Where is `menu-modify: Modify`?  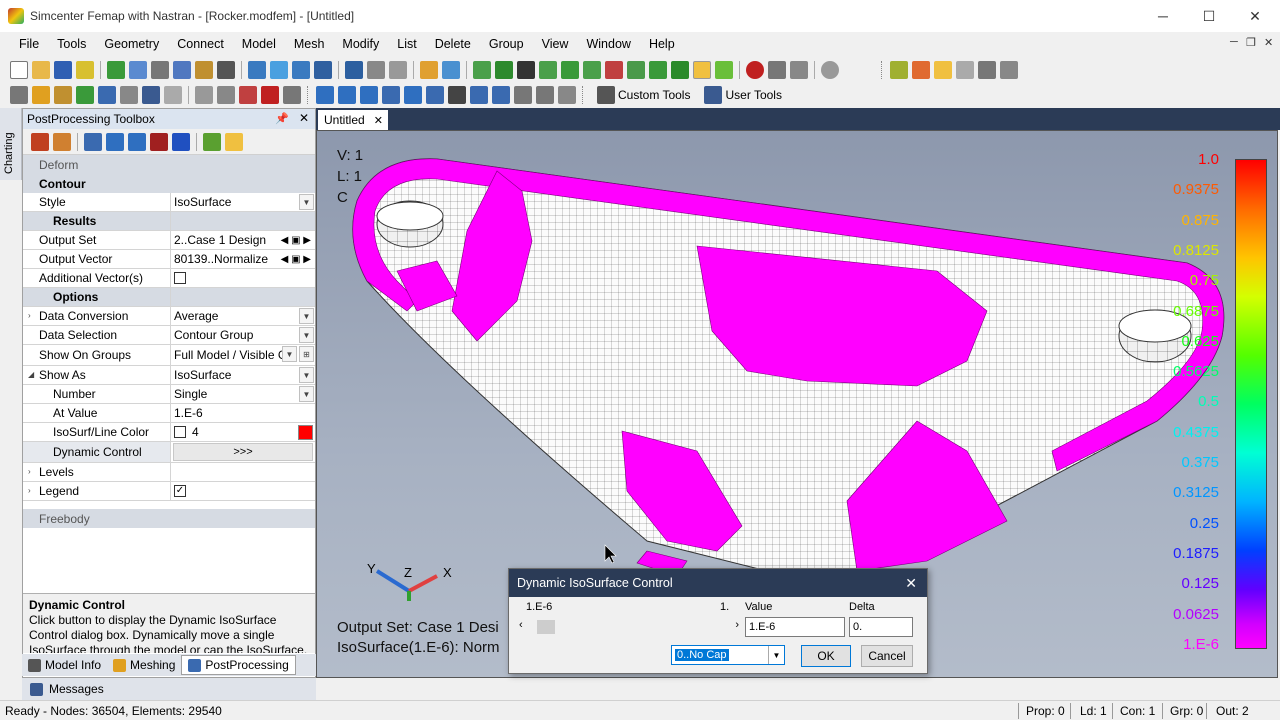
menu-modify: Modify is located at coordinates (360, 44).